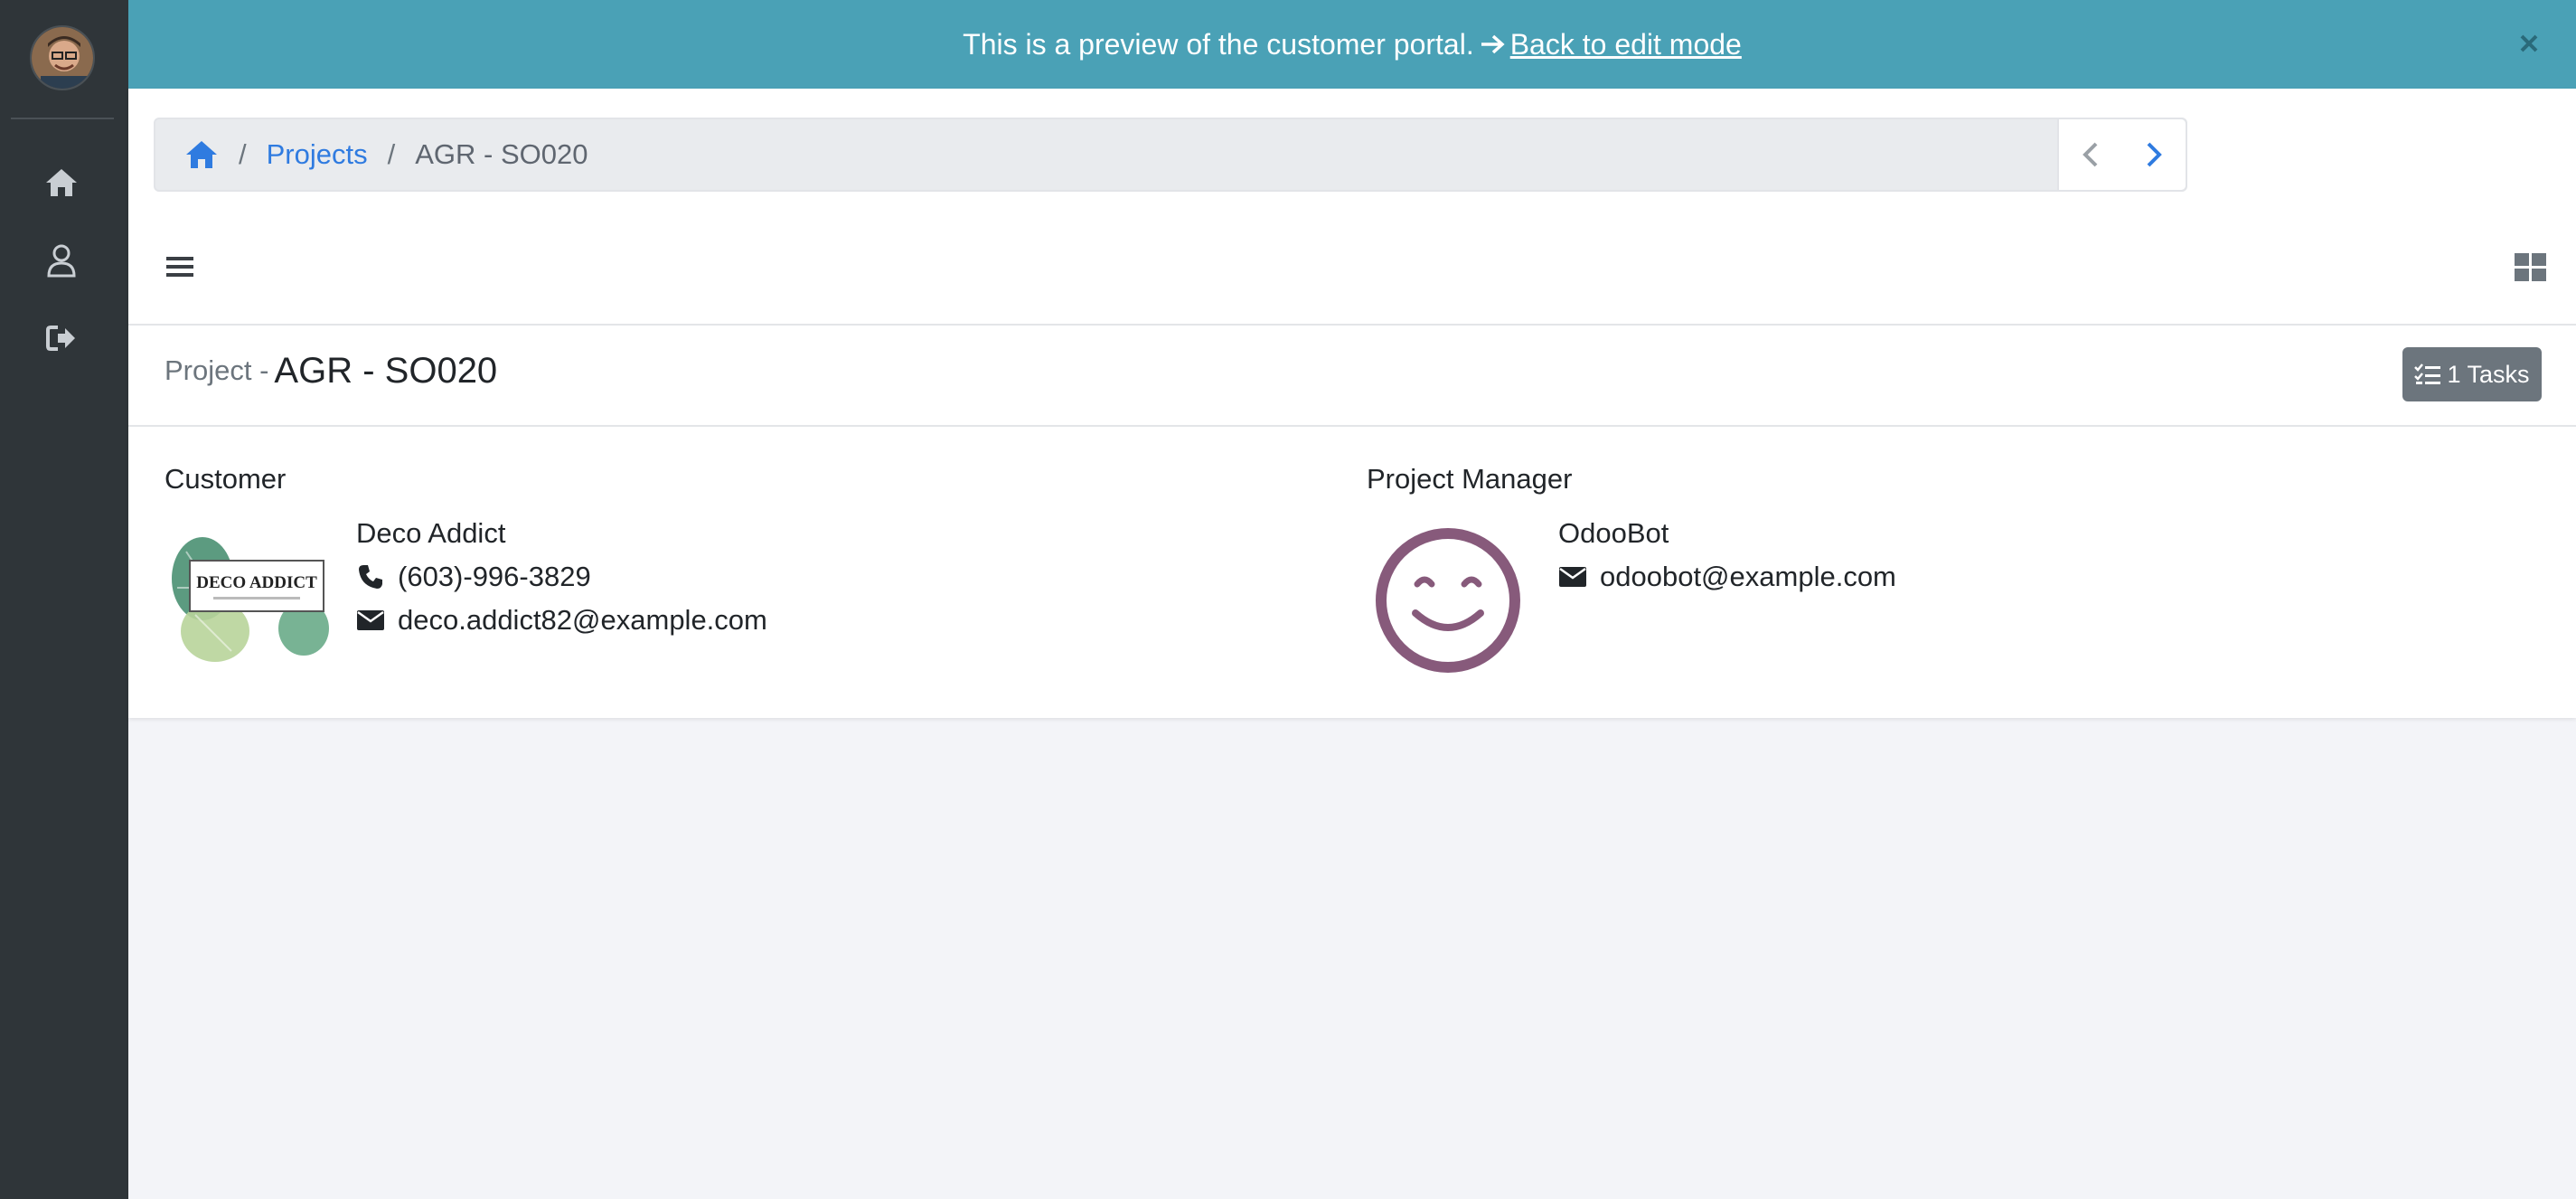 Image resolution: width=2576 pixels, height=1199 pixels. Describe the element at coordinates (256, 582) in the screenshot. I see `customer-logo-text: DECO ADDICT` at that location.